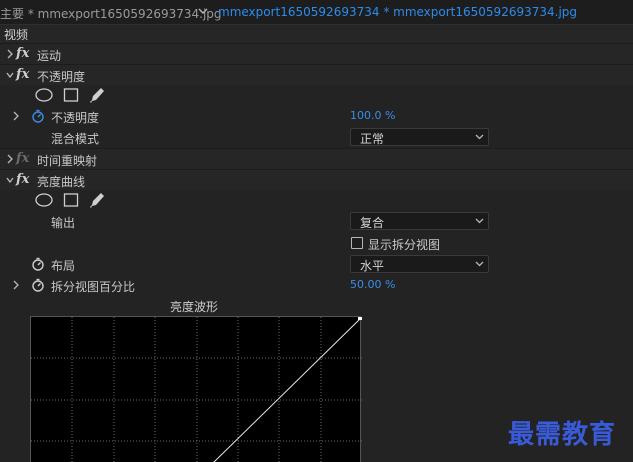  I want to click on blend-mode-dropdown: 正常, so click(419, 137).